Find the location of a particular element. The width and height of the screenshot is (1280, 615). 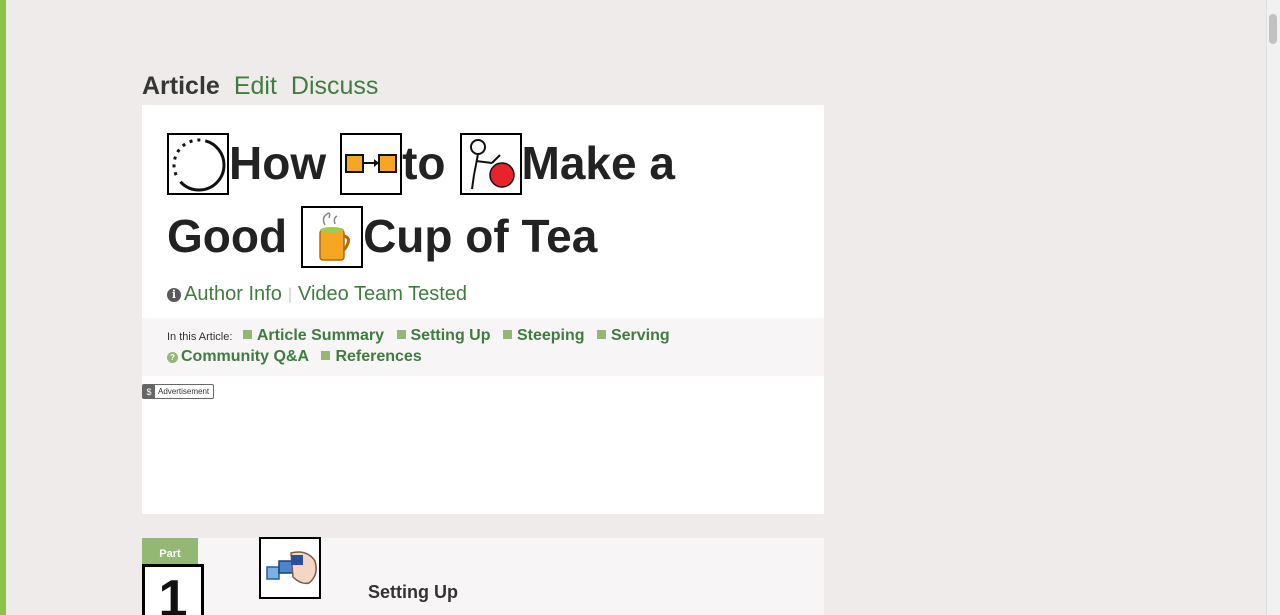

part-number: 1 is located at coordinates (173, 589).